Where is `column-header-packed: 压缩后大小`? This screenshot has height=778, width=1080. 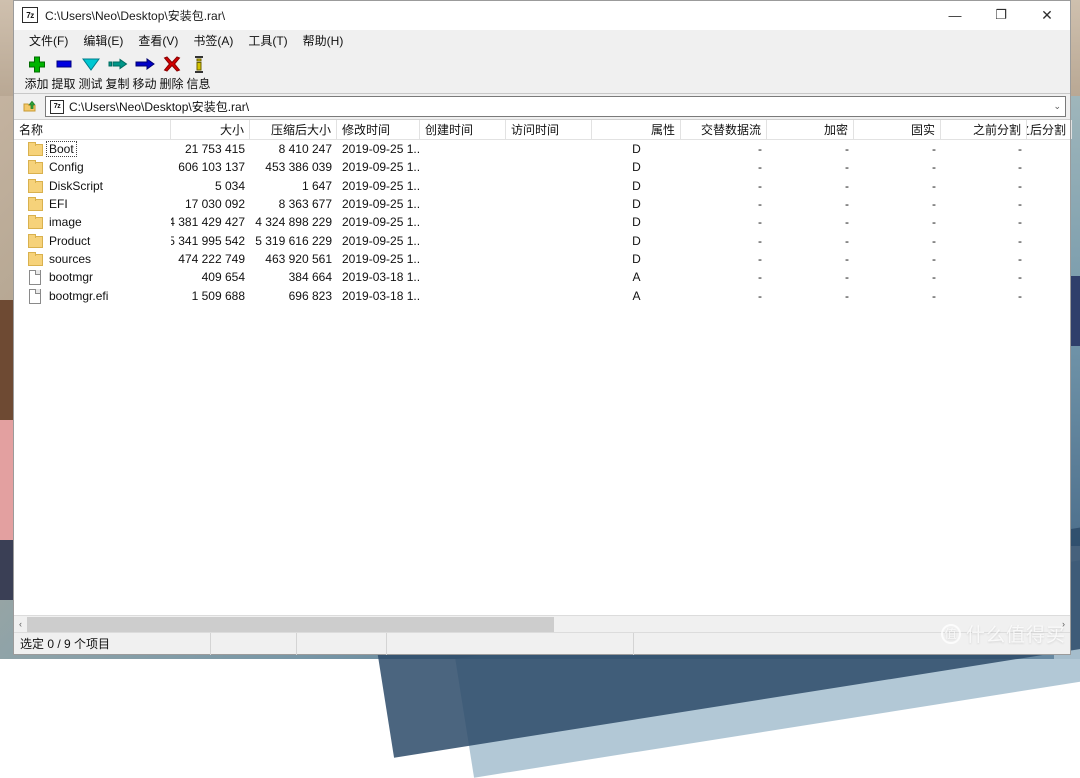 column-header-packed: 压缩后大小 is located at coordinates (293, 129).